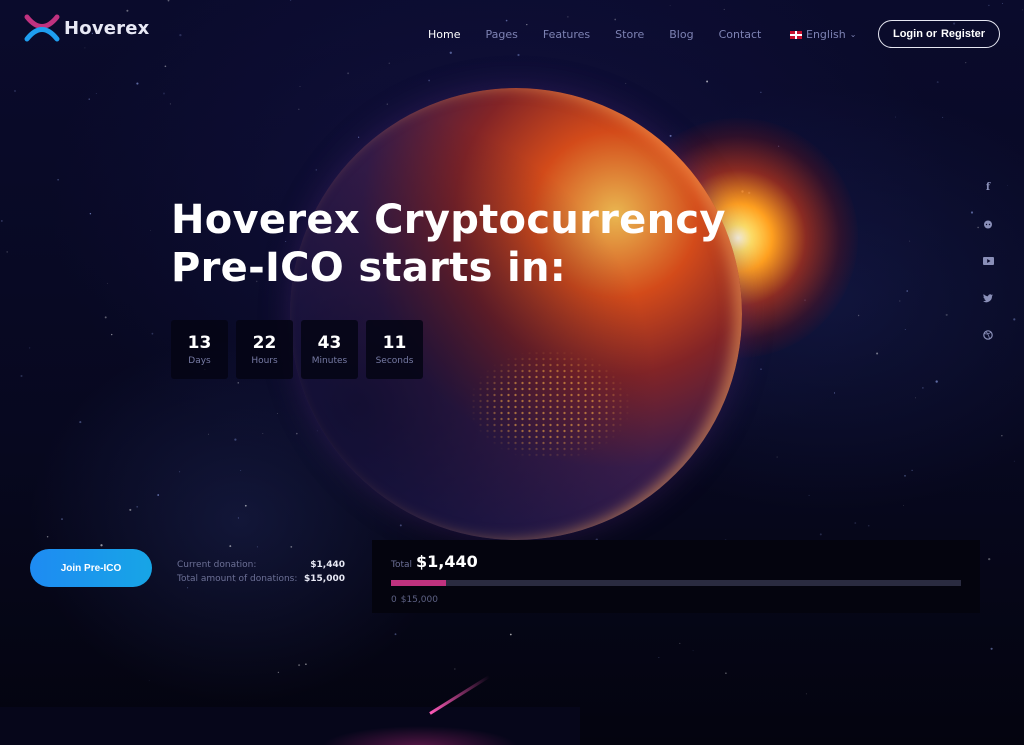  What do you see at coordinates (676, 576) in the screenshot?
I see `donation-progress-panel: Total $1,440 0 $15,000` at bounding box center [676, 576].